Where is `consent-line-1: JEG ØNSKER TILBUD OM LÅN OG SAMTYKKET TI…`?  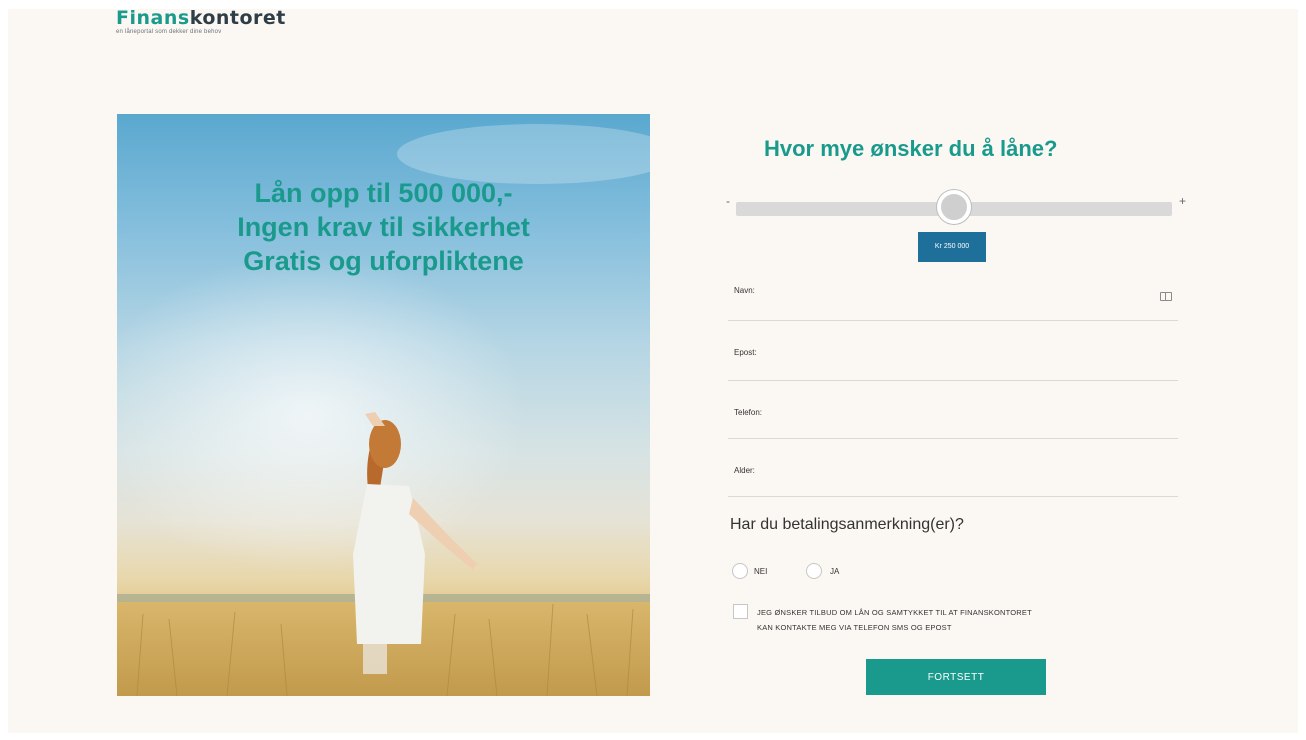 consent-line-1: JEG ØNSKER TILBUD OM LÅN OG SAMTYKKET TI… is located at coordinates (894, 612).